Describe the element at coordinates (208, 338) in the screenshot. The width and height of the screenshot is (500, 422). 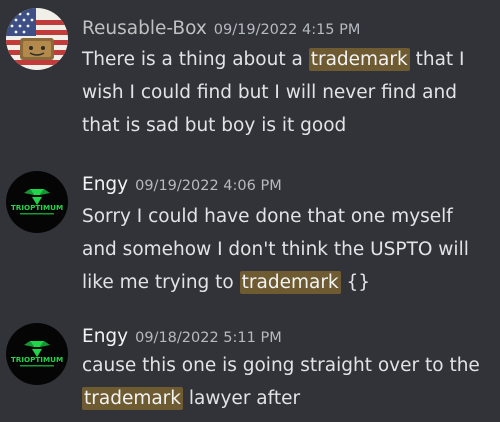
I see `message-timestamp: 09/18/2022 5:11 PM` at that location.